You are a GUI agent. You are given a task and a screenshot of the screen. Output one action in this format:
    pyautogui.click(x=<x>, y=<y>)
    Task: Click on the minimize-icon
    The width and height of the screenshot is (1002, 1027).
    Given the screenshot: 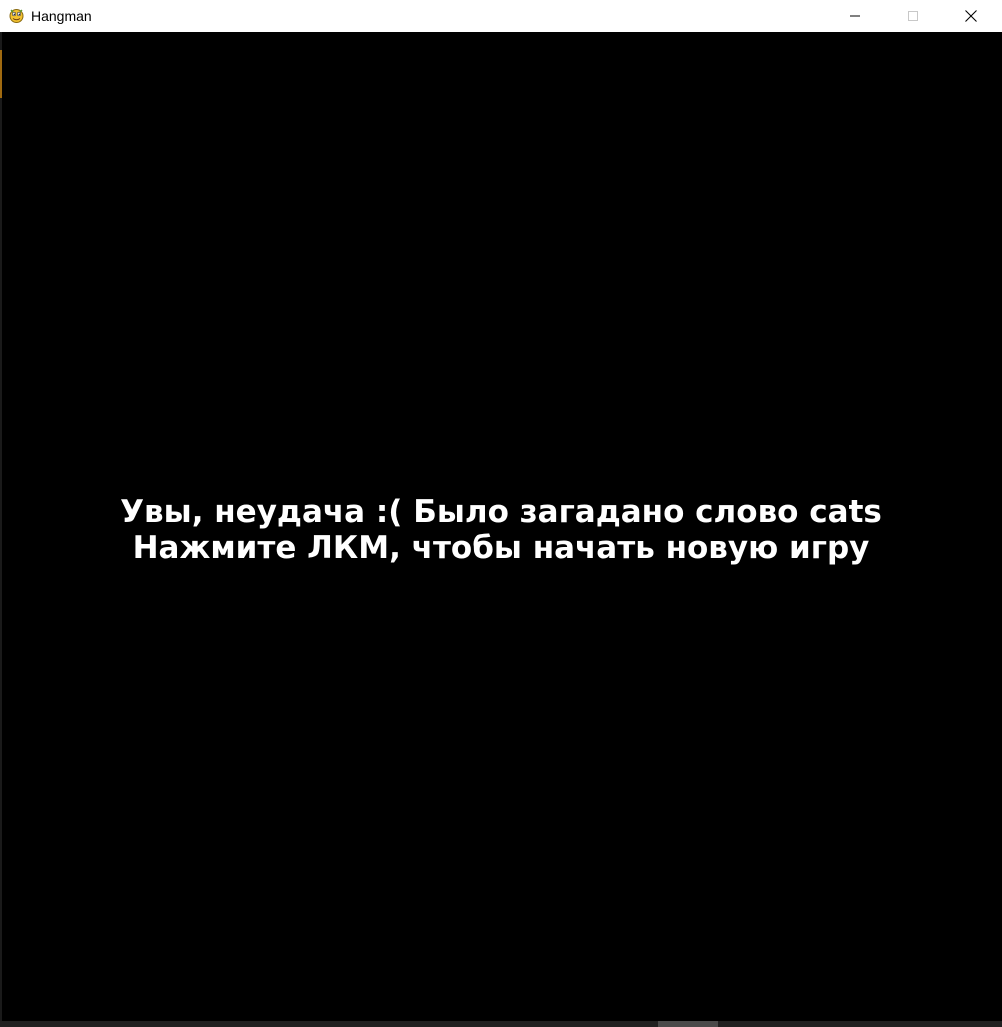 What is the action you would take?
    pyautogui.click(x=855, y=16)
    